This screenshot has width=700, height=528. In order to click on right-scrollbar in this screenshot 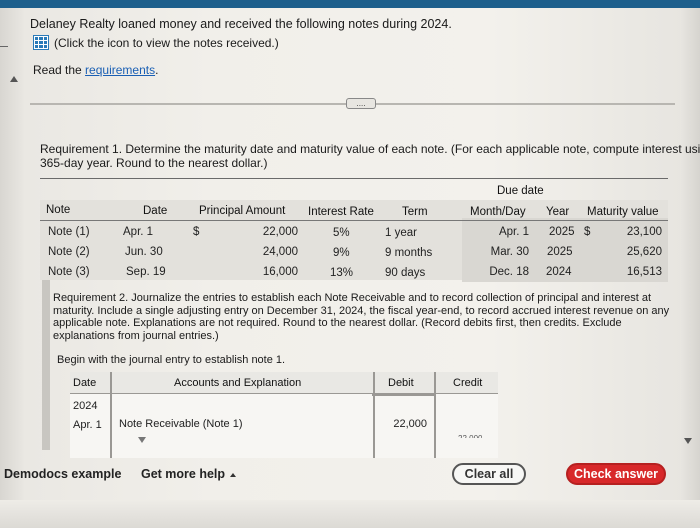, I will do `click(690, 268)`.